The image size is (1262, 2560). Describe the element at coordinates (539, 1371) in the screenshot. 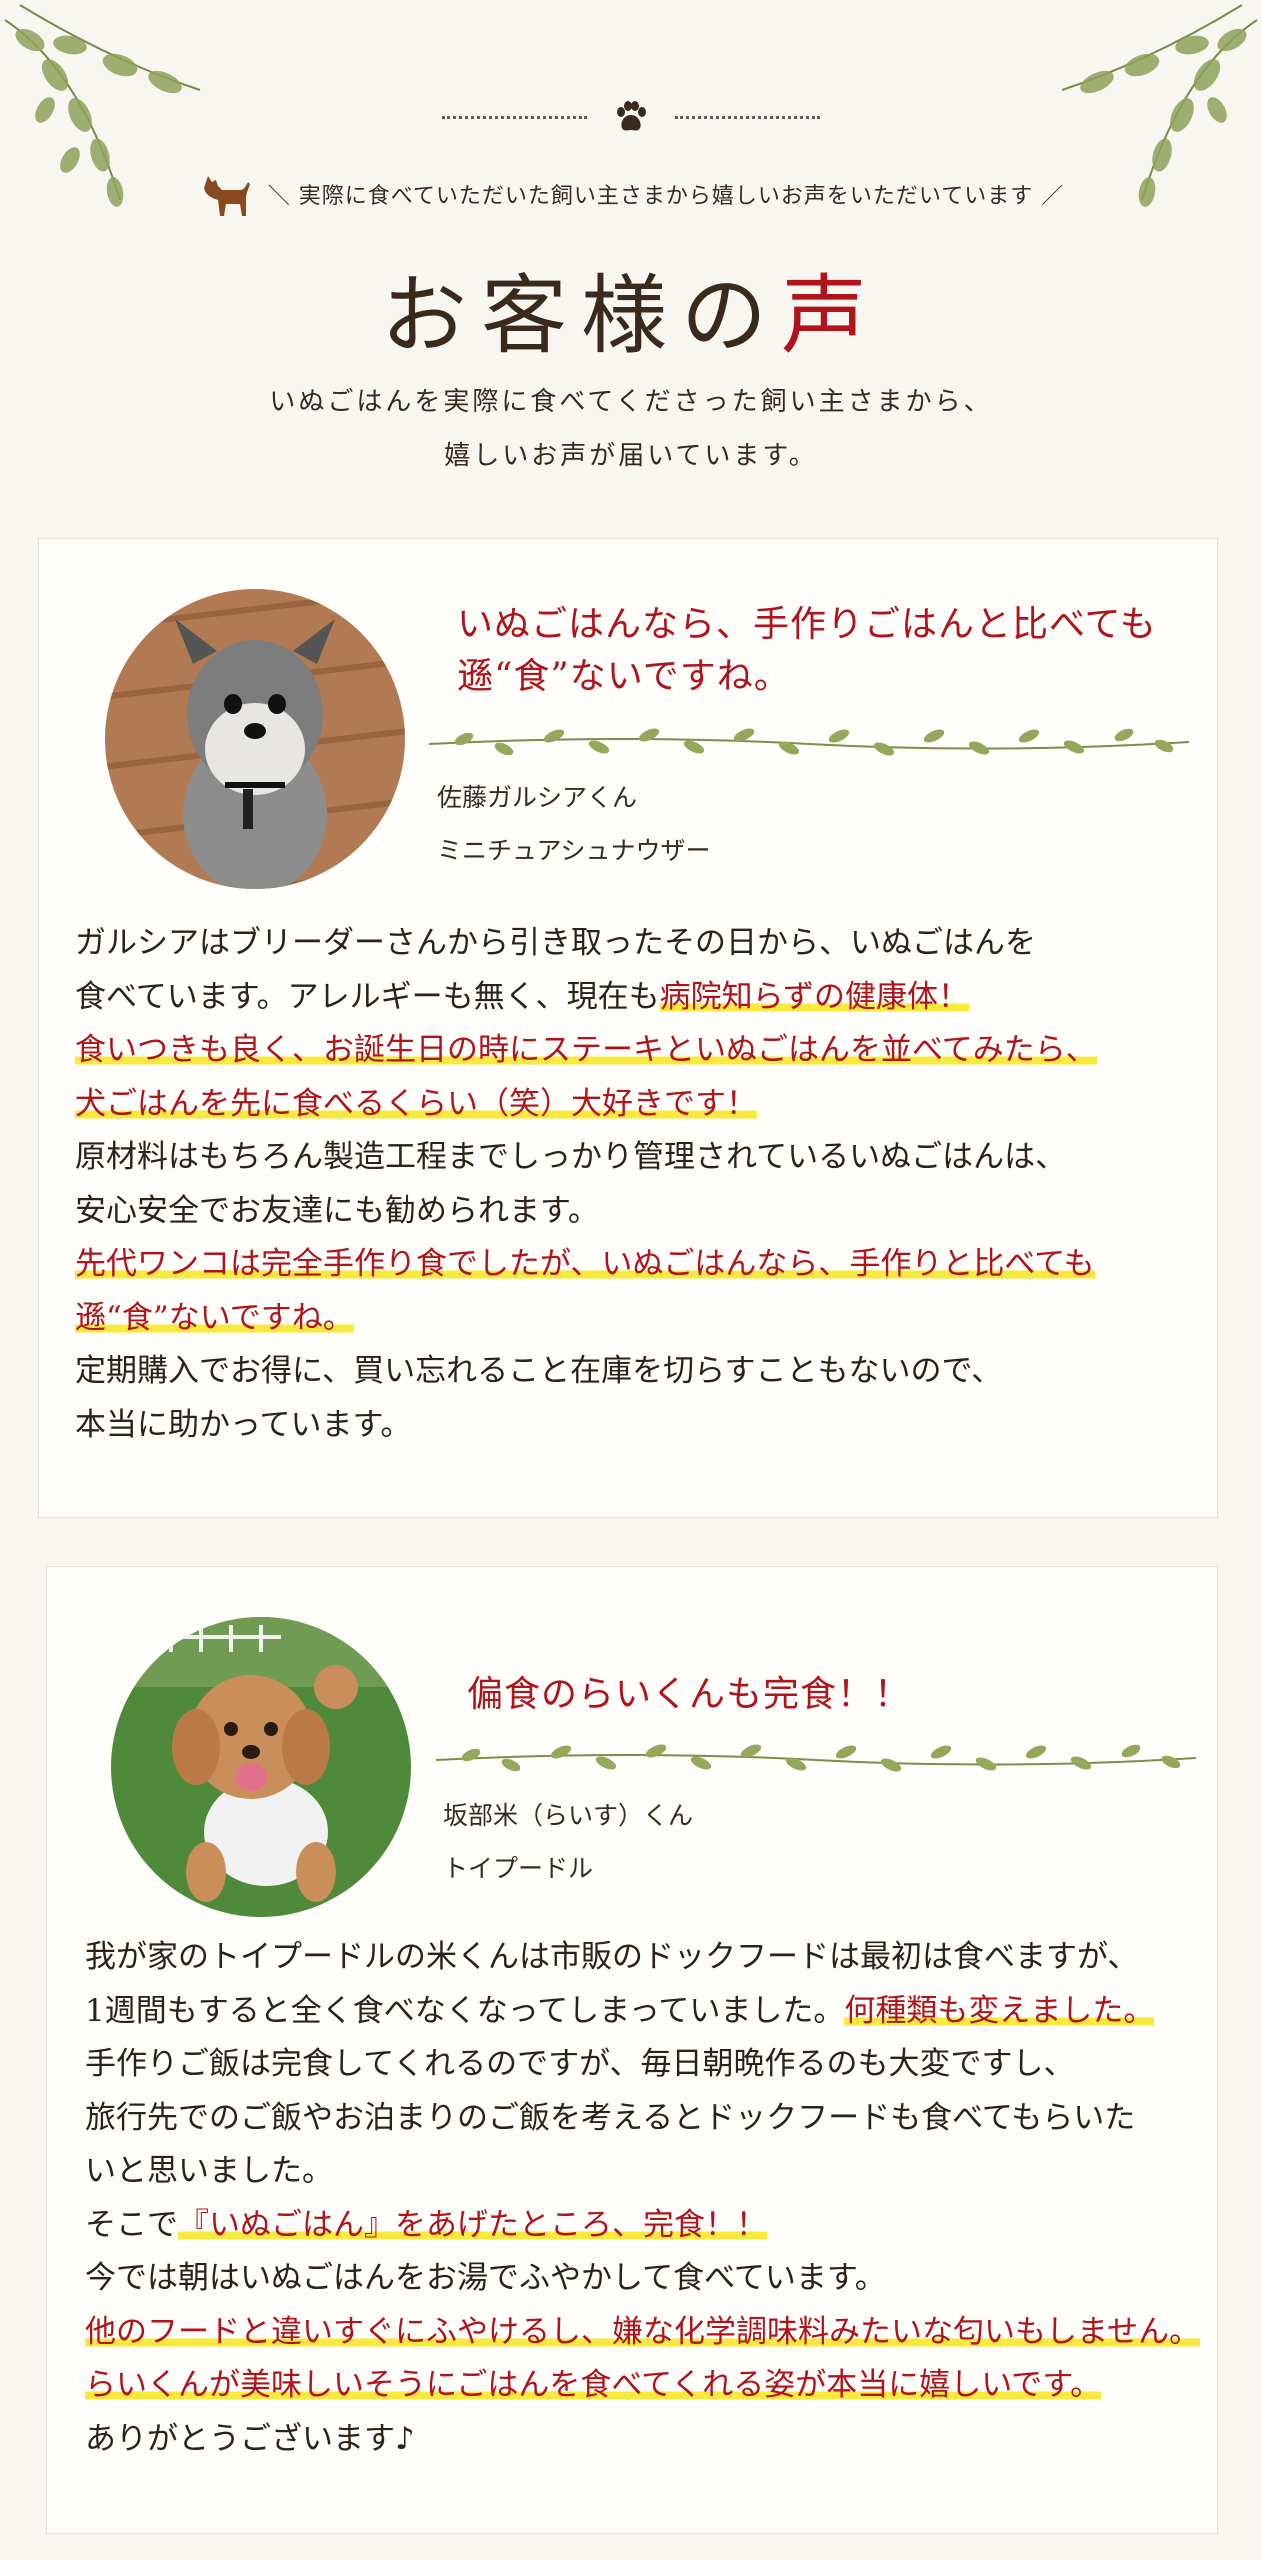

I see `body-text: 定期購入でお得に、買い忘れること在庫を切らすこともないので、` at that location.